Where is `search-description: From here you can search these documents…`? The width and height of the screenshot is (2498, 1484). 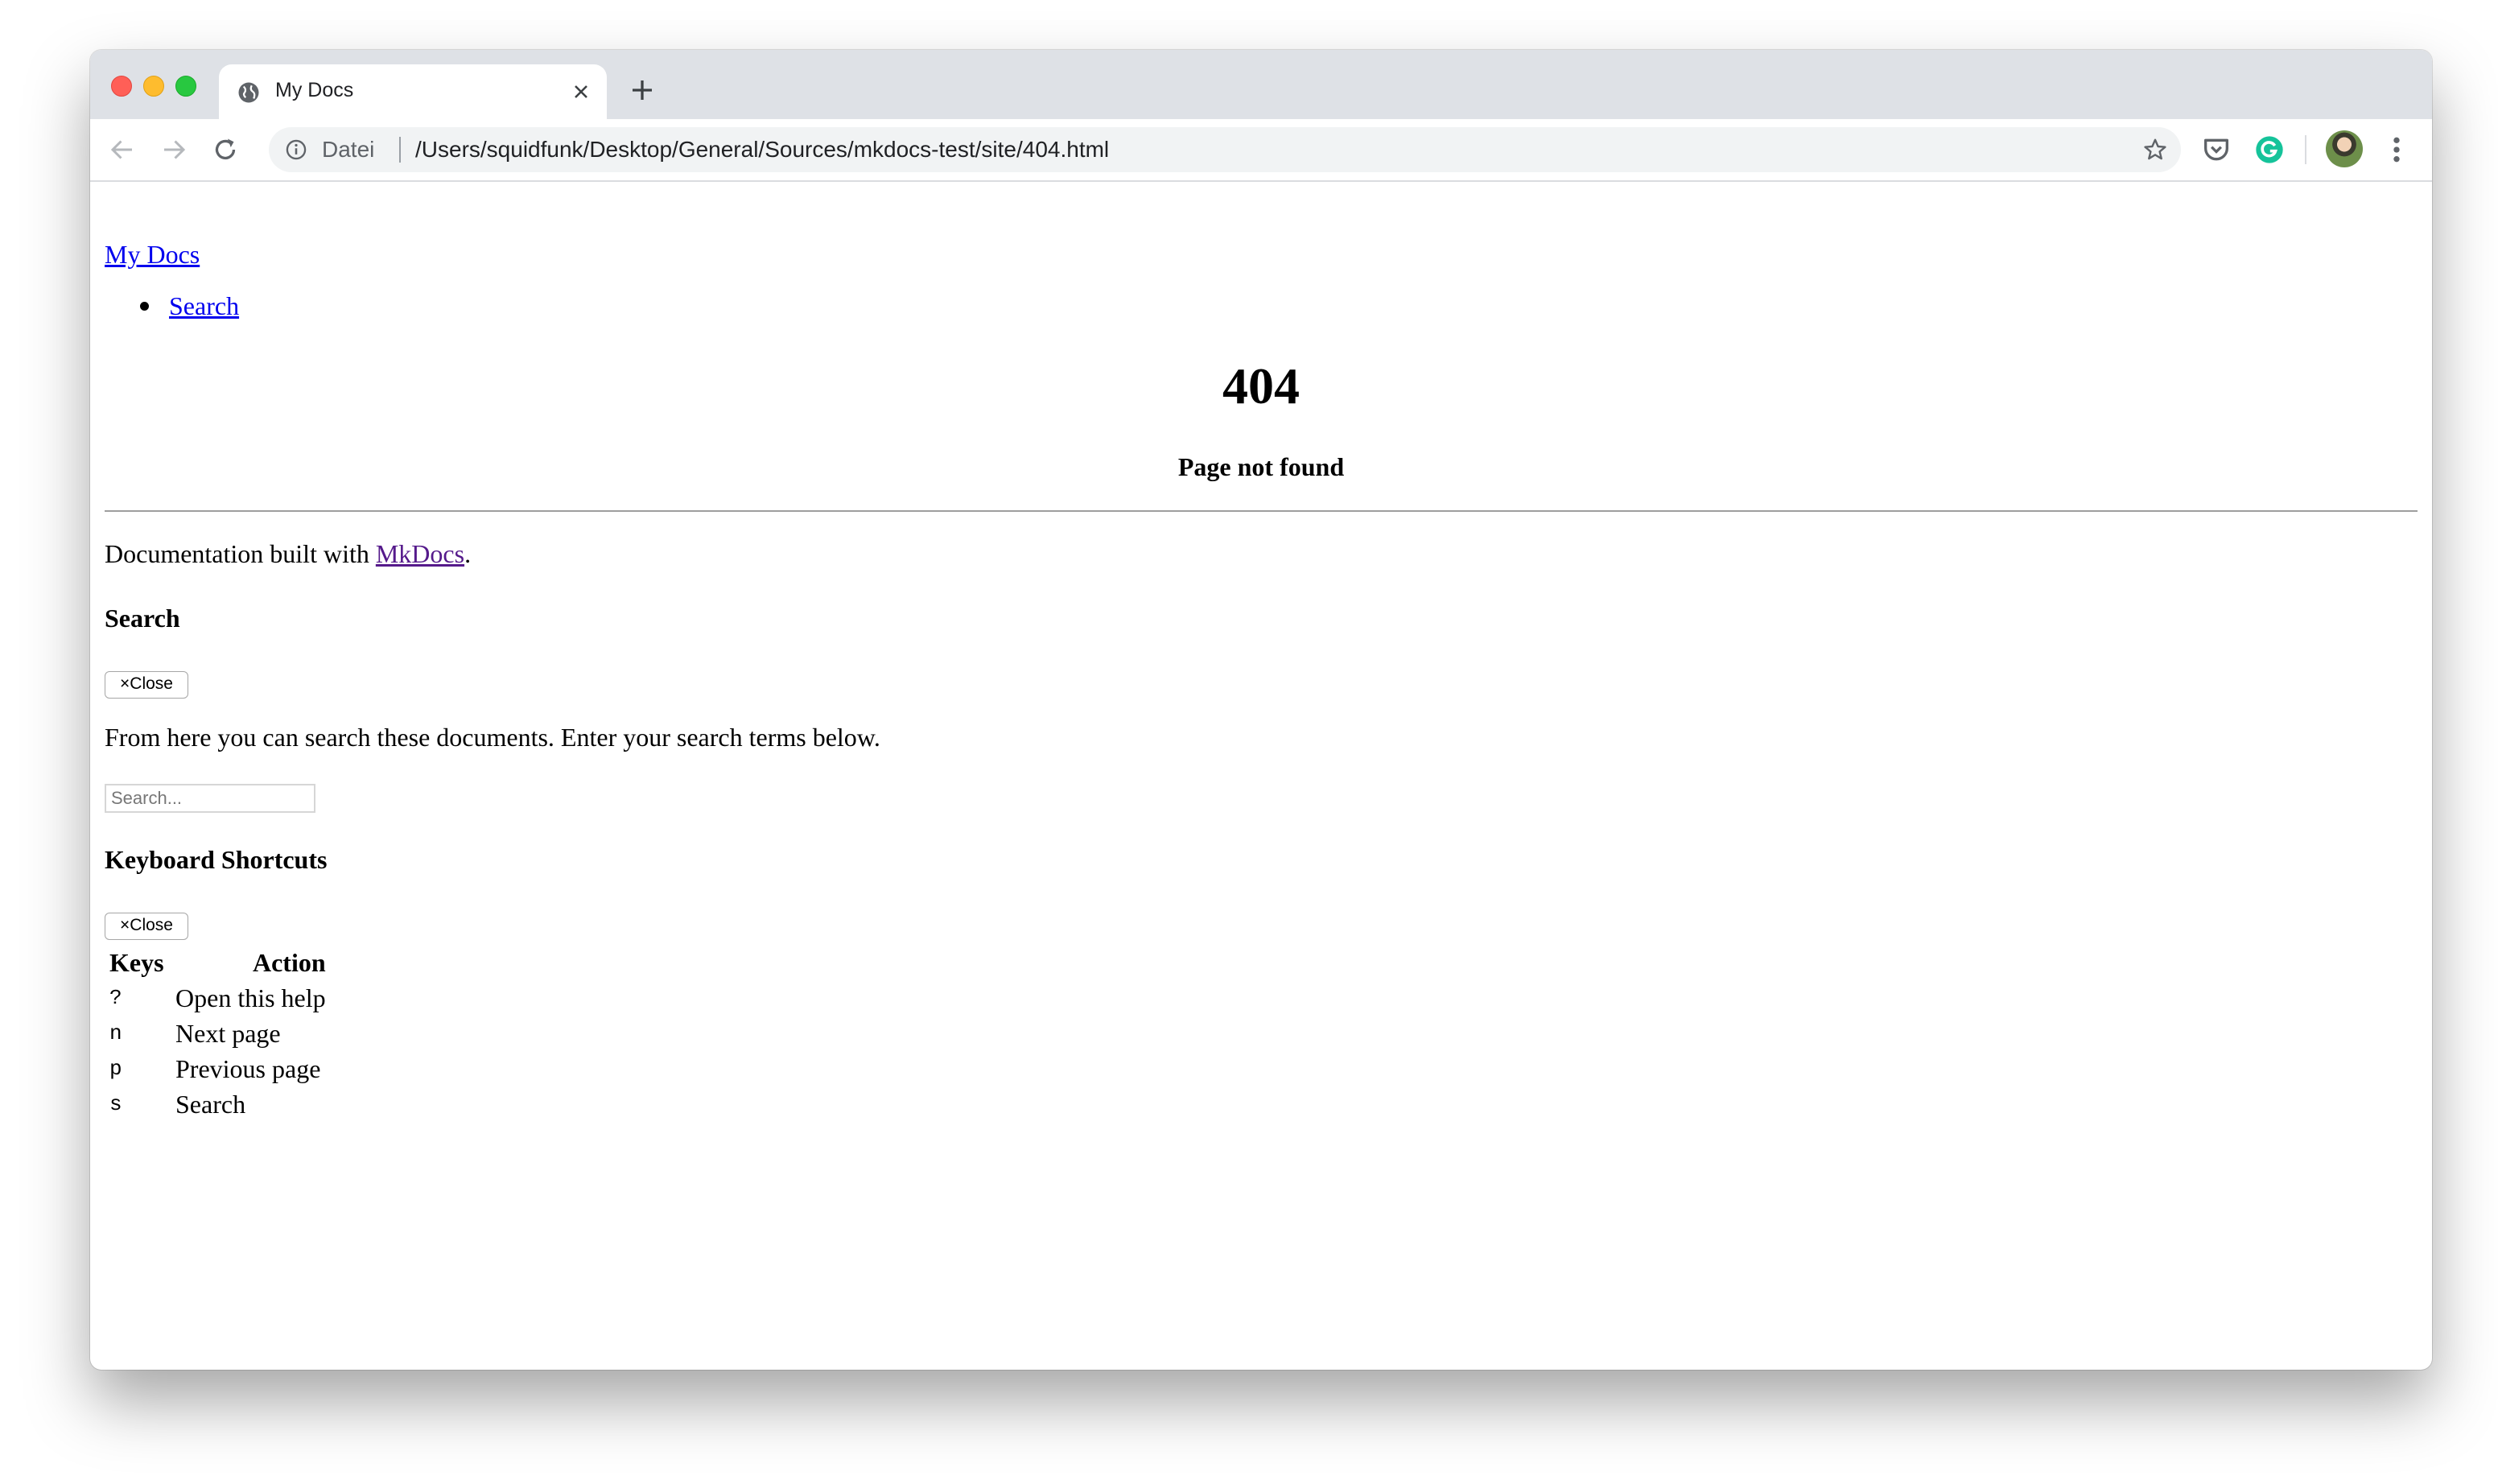 search-description: From here you can search these documents… is located at coordinates (493, 737).